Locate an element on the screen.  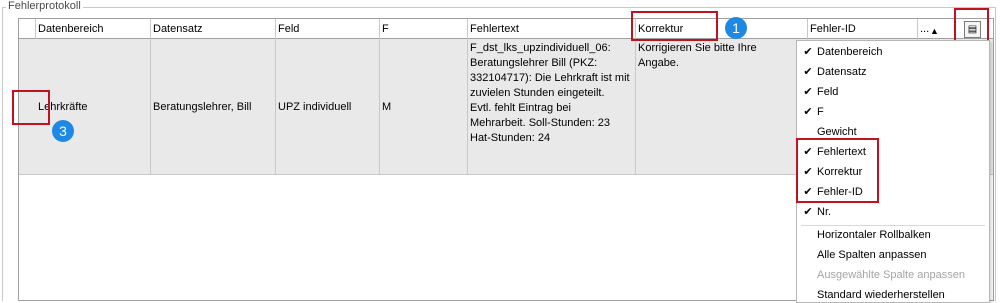
menu-item-horizontal-scrollbar: Horizontaler Rollbalken is located at coordinates (893, 235).